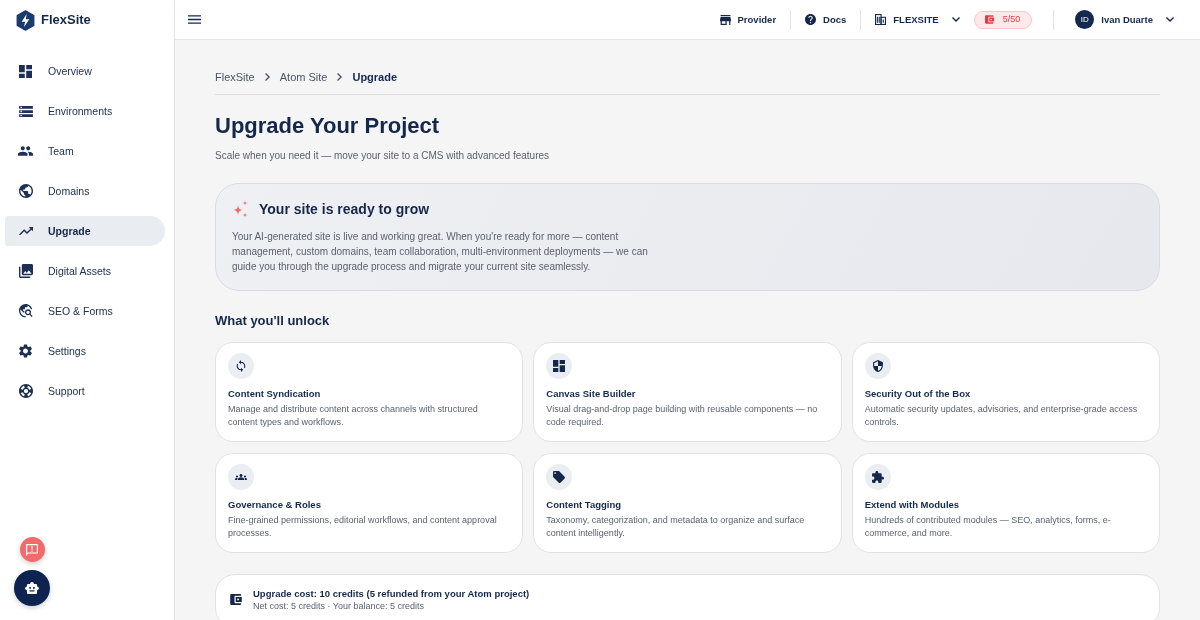  I want to click on help-icon, so click(811, 19).